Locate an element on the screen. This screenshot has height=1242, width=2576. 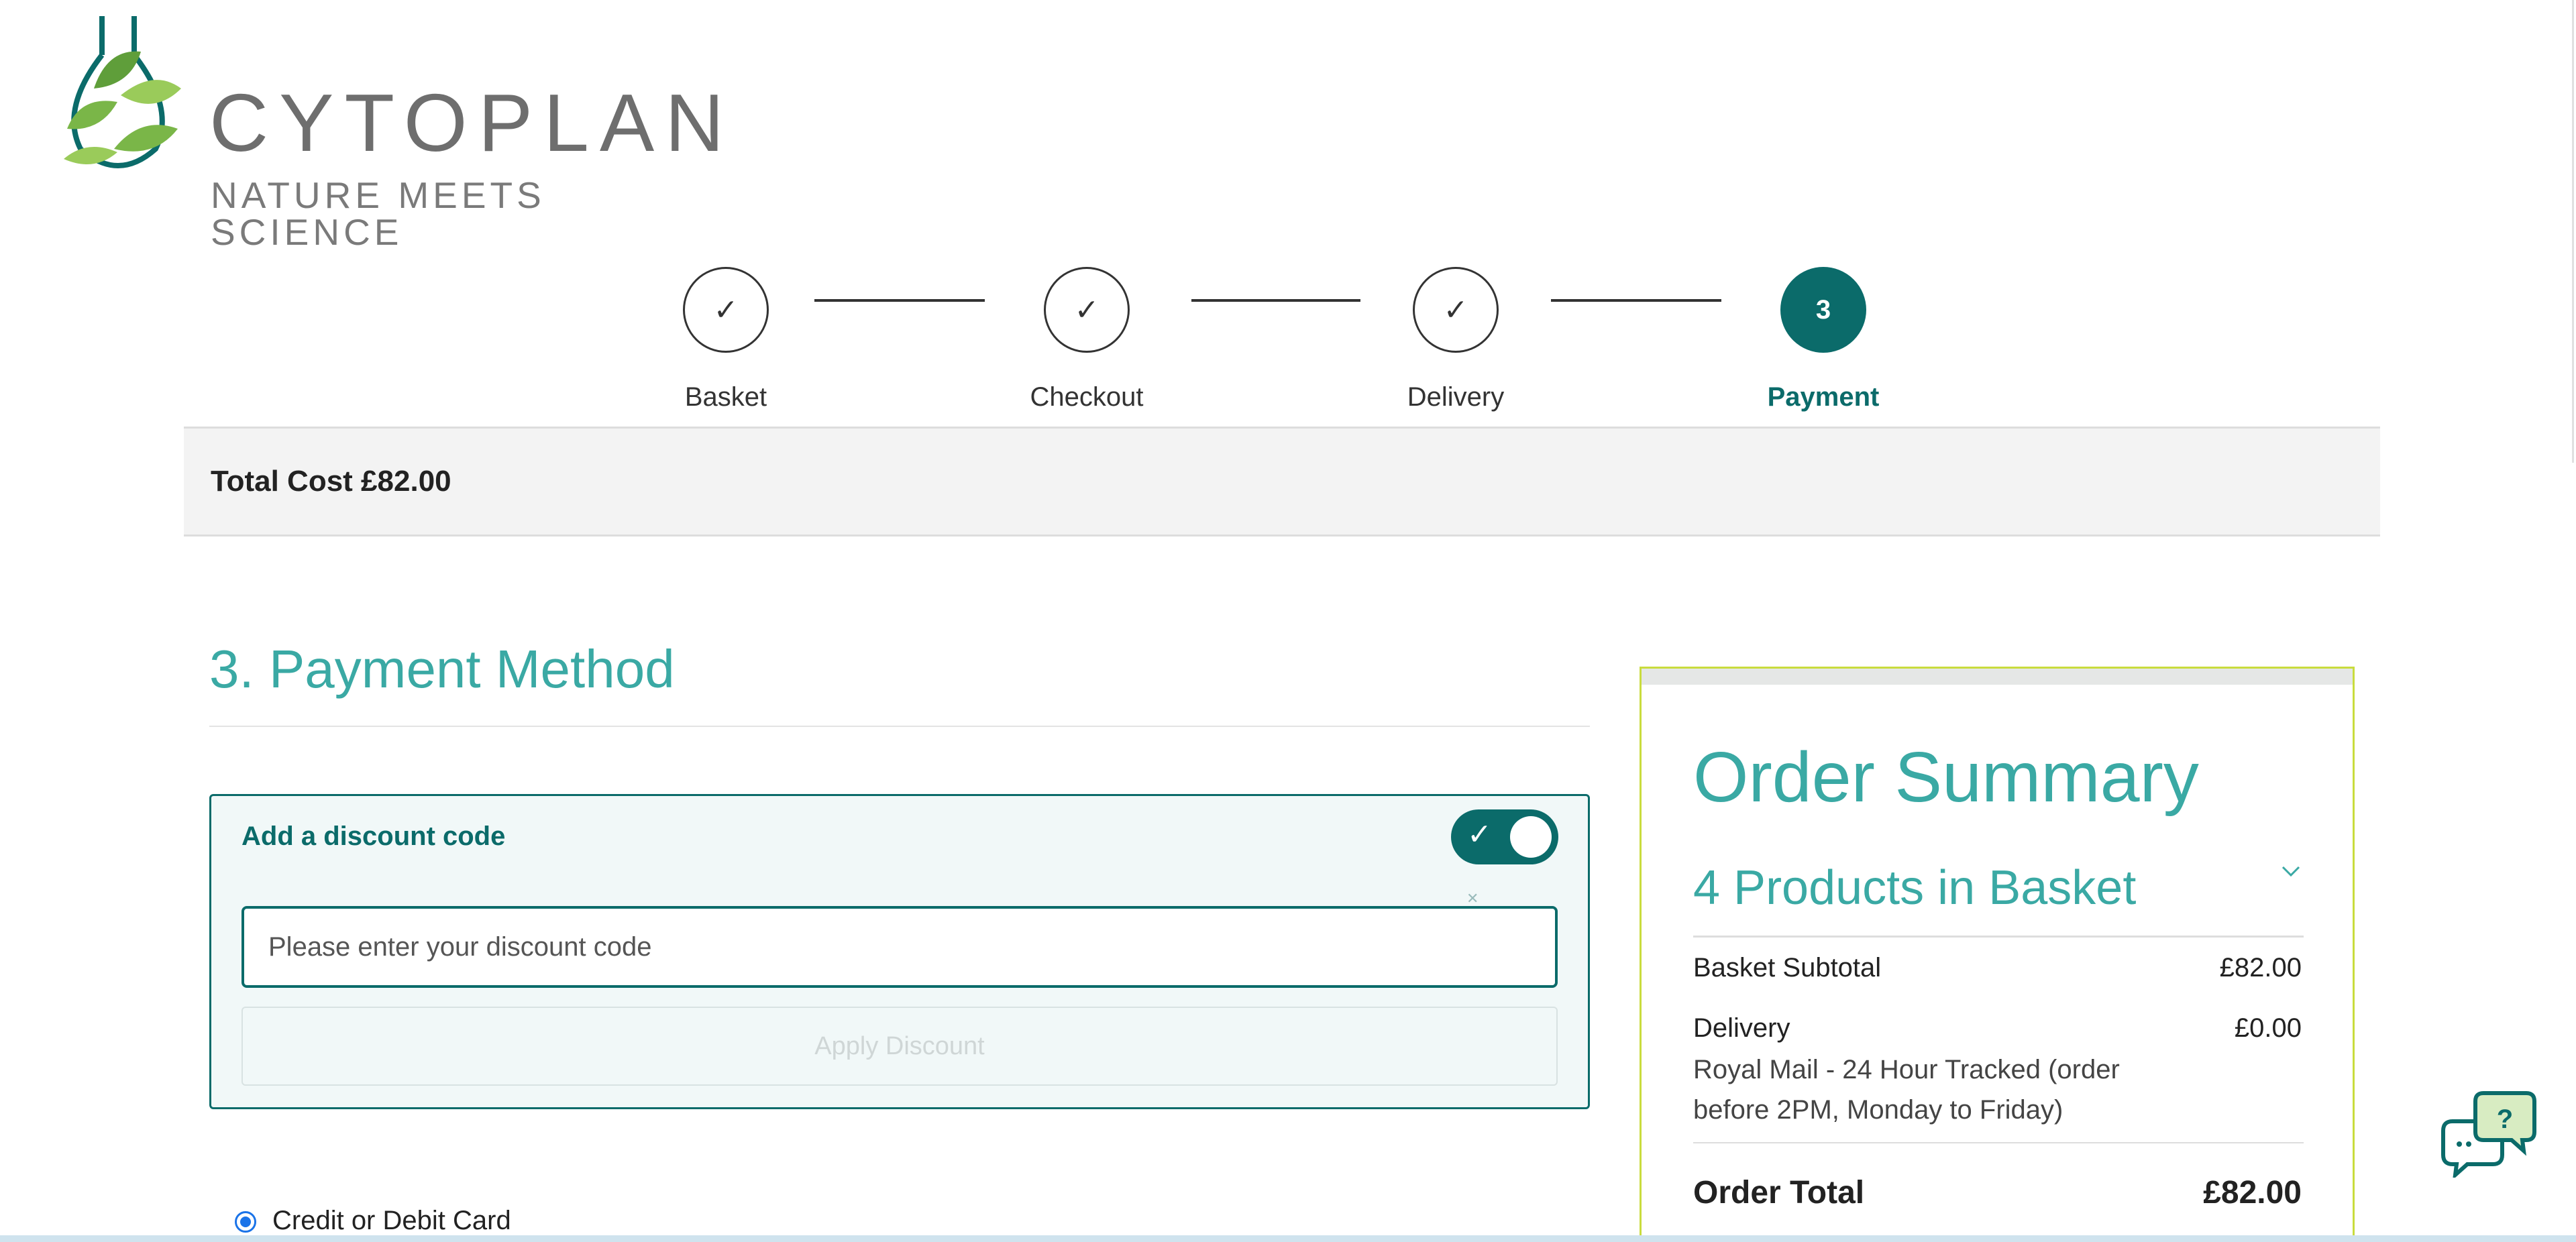
delivery-label: Delivery is located at coordinates (1741, 1028).